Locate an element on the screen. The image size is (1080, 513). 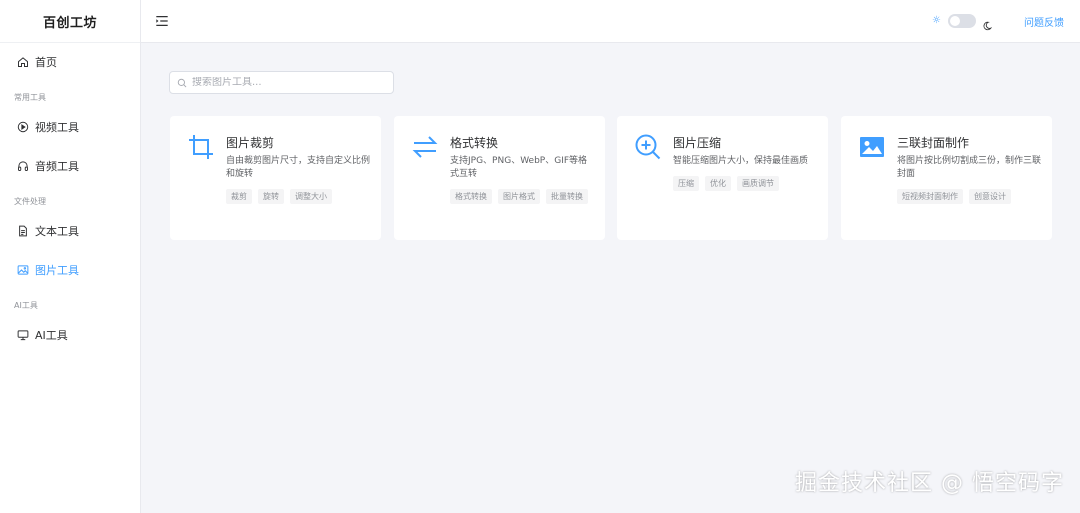
sidebar-item-label: AI工具 is located at coordinates (51, 335).